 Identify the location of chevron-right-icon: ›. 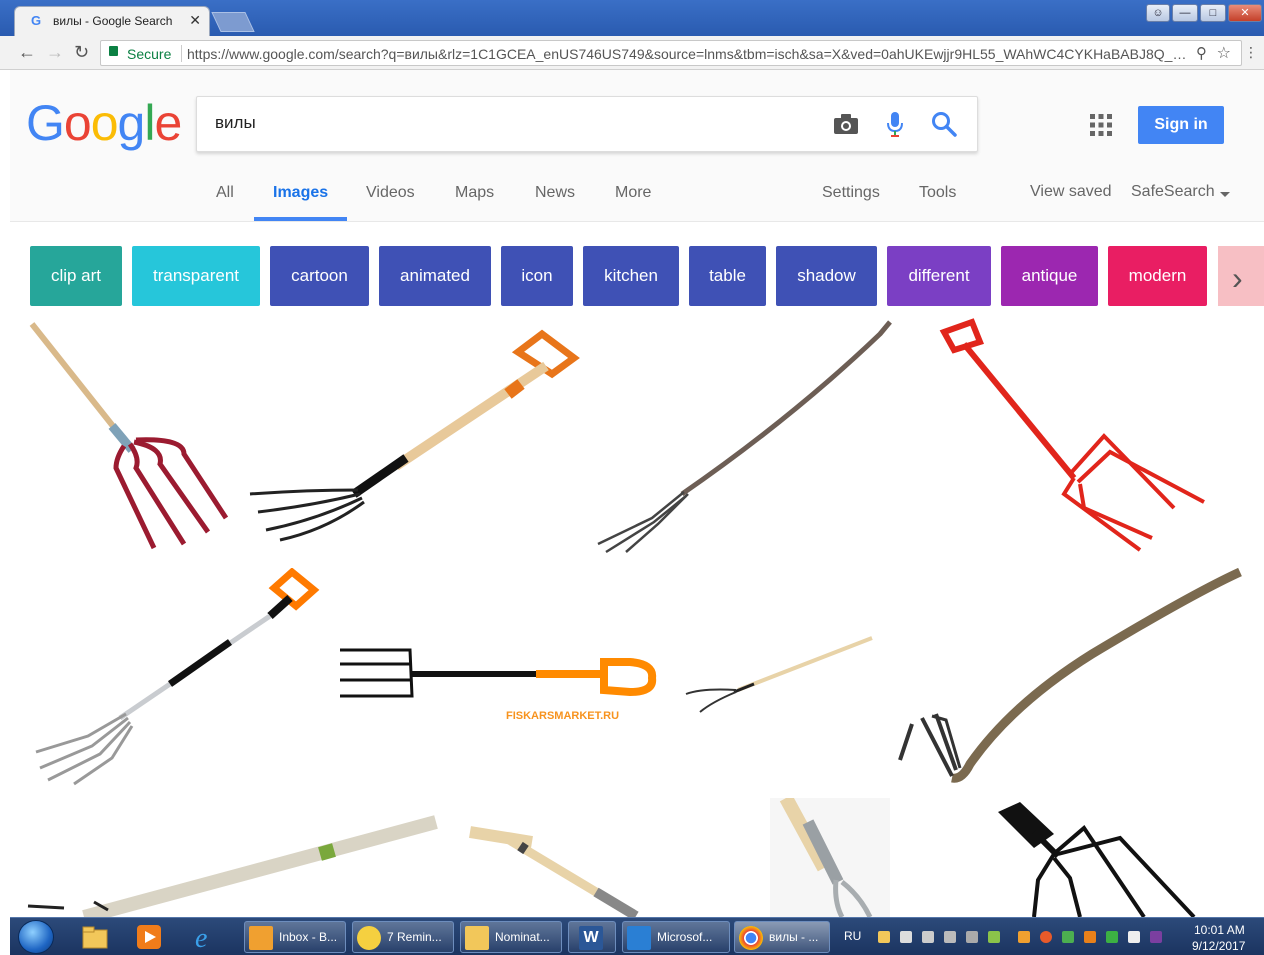
(1237, 278).